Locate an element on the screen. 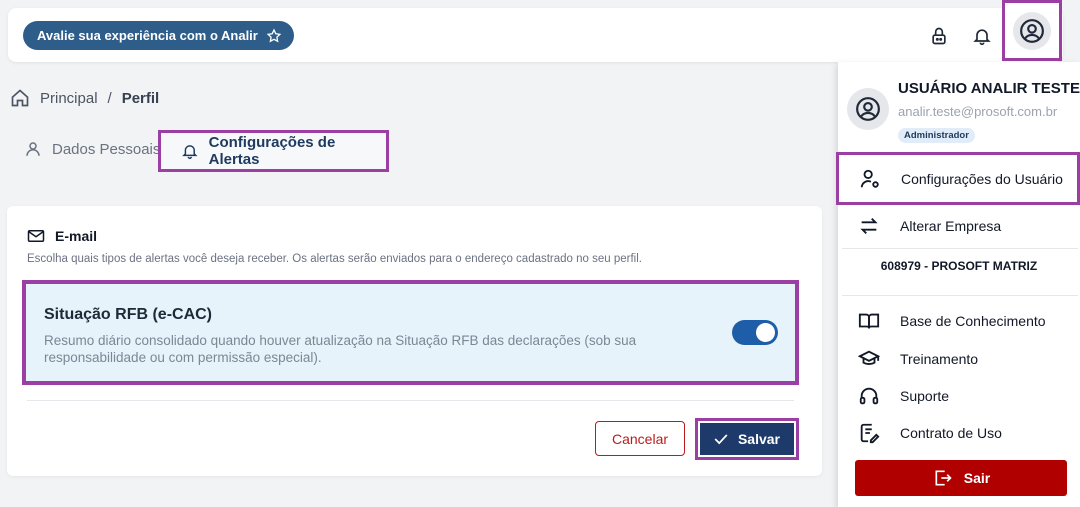 This screenshot has height=507, width=1080. breadcrumb-home: Principal is located at coordinates (69, 98).